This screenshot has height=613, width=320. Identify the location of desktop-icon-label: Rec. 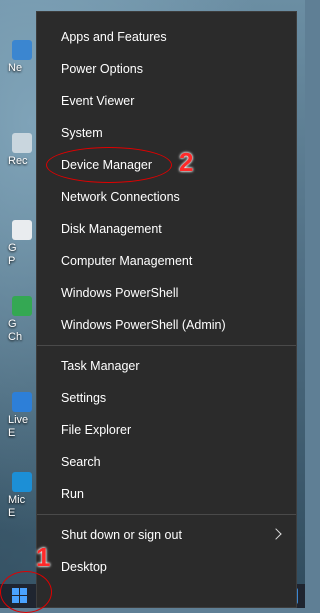
(18, 161).